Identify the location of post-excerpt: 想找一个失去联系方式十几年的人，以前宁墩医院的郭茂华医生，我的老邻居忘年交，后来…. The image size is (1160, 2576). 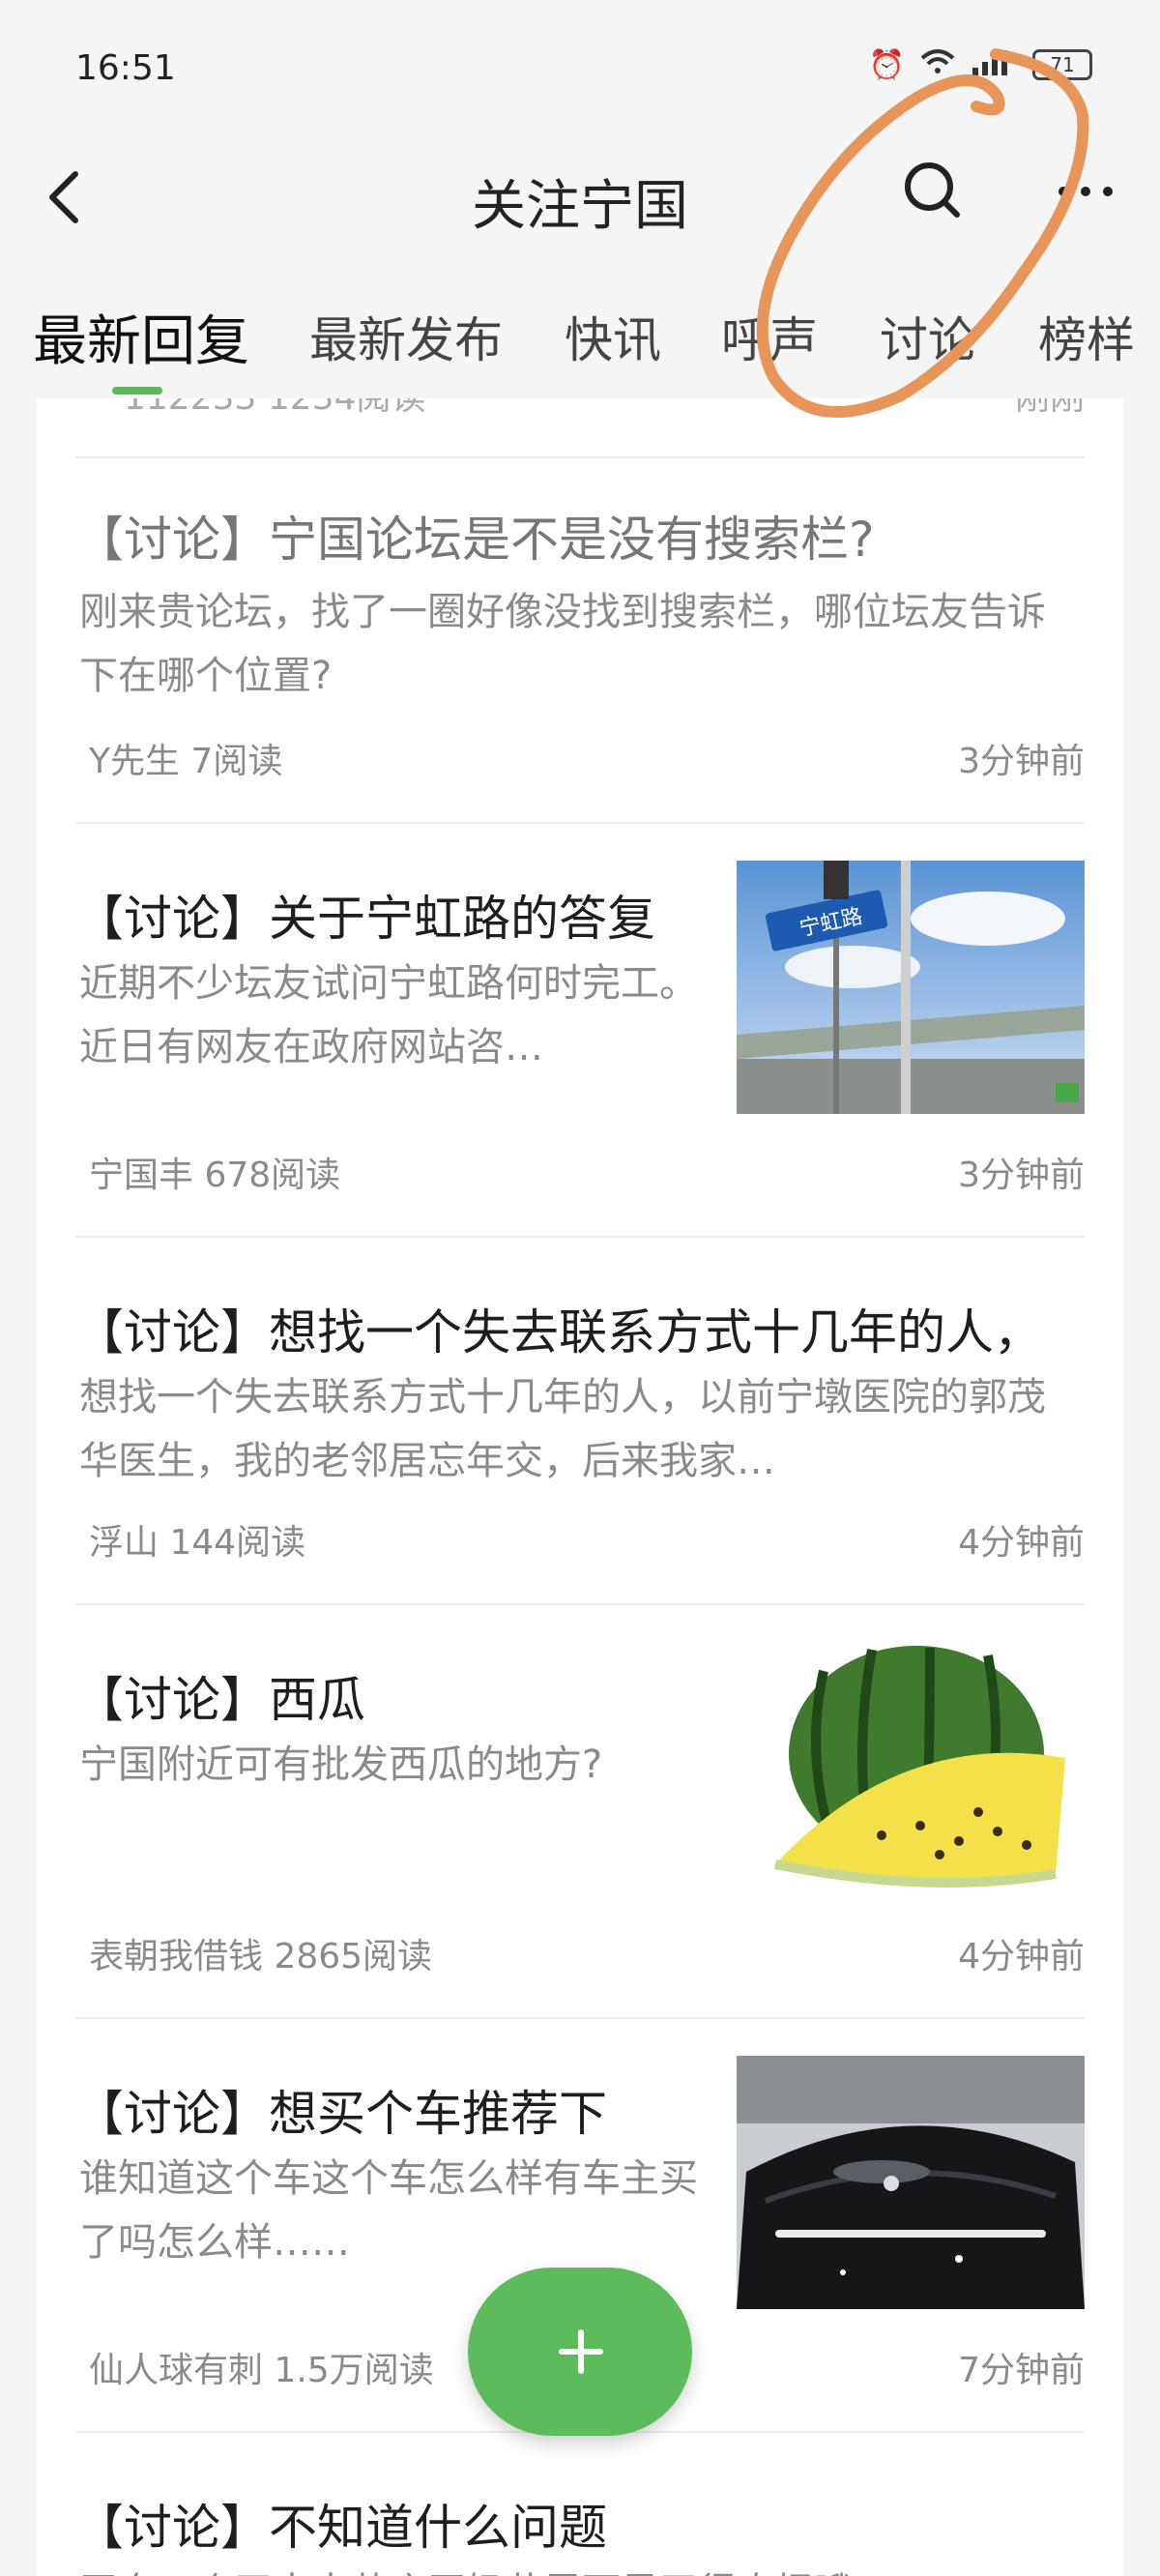
(563, 1429).